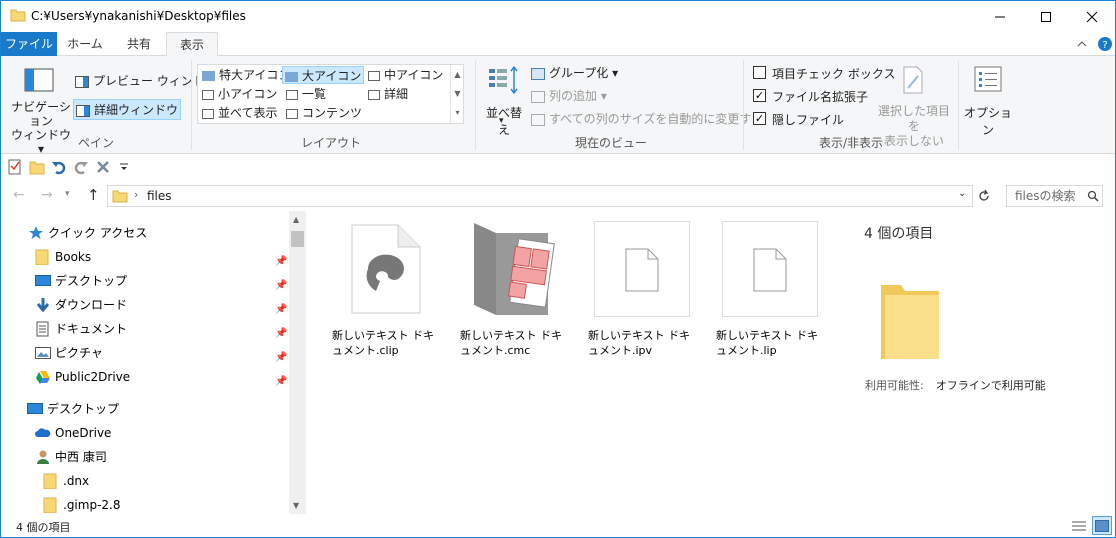 The height and width of the screenshot is (538, 1116). What do you see at coordinates (297, 239) in the screenshot?
I see `scroll-thumb` at bounding box center [297, 239].